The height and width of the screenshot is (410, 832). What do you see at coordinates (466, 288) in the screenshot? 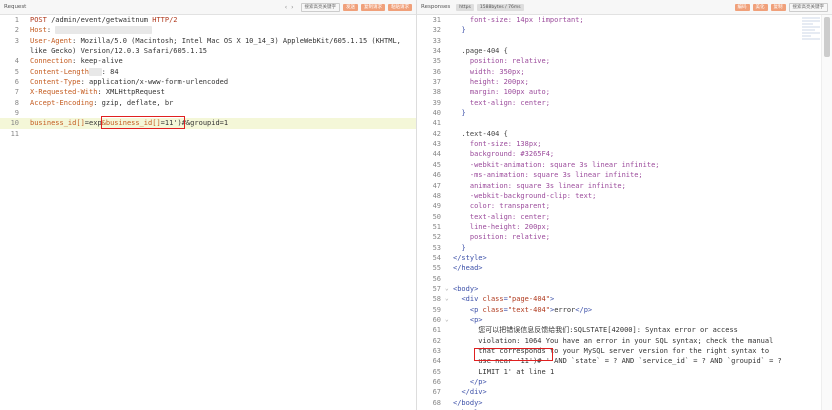
I see `code-token: <body>` at bounding box center [466, 288].